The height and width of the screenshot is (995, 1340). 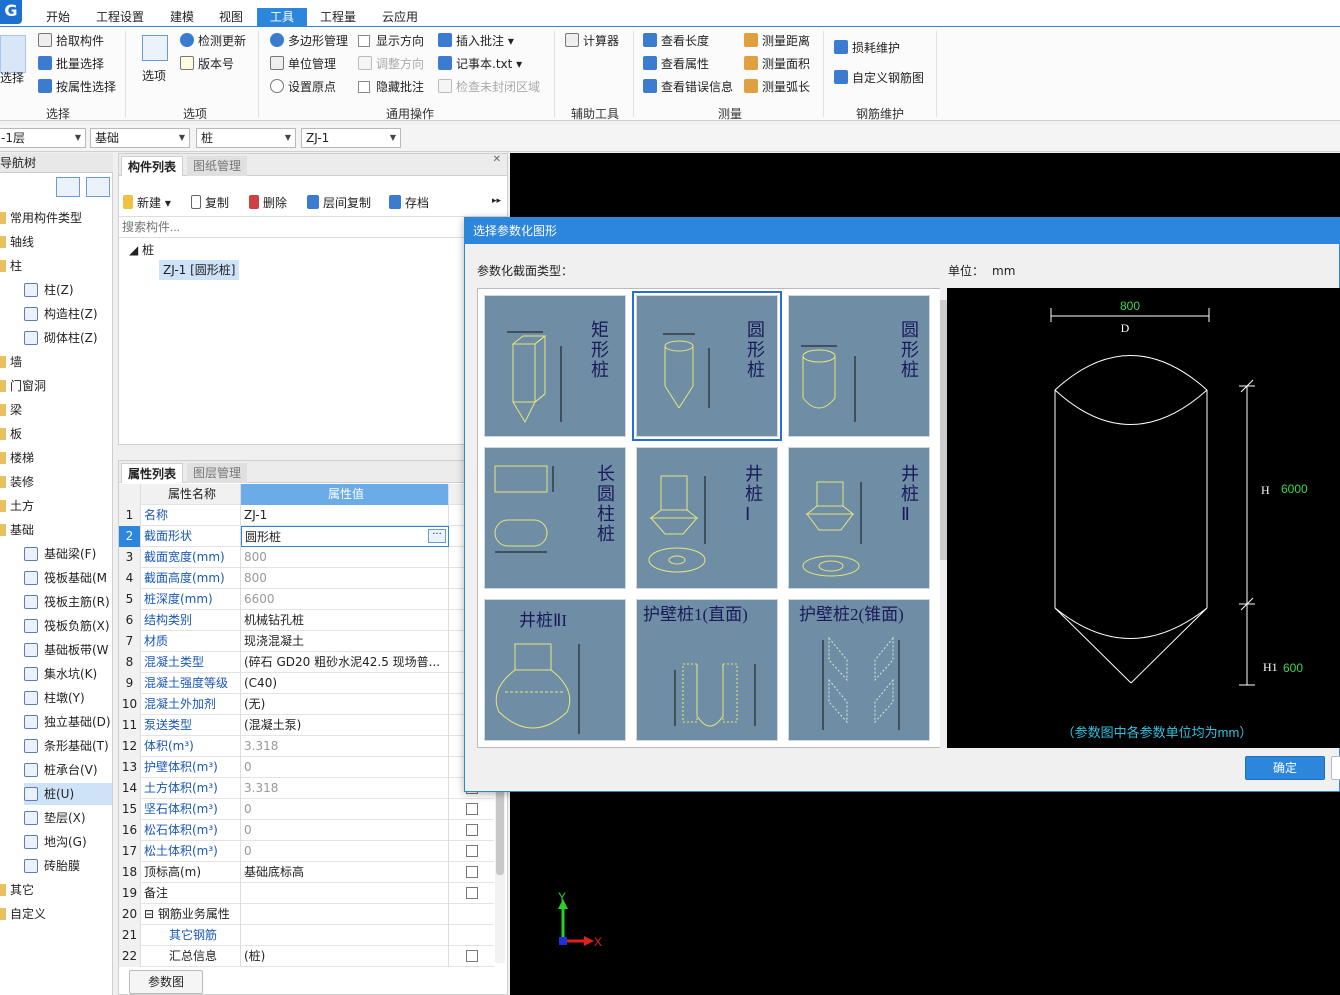 I want to click on nav-child-item: 柱(Z), so click(x=49, y=290).